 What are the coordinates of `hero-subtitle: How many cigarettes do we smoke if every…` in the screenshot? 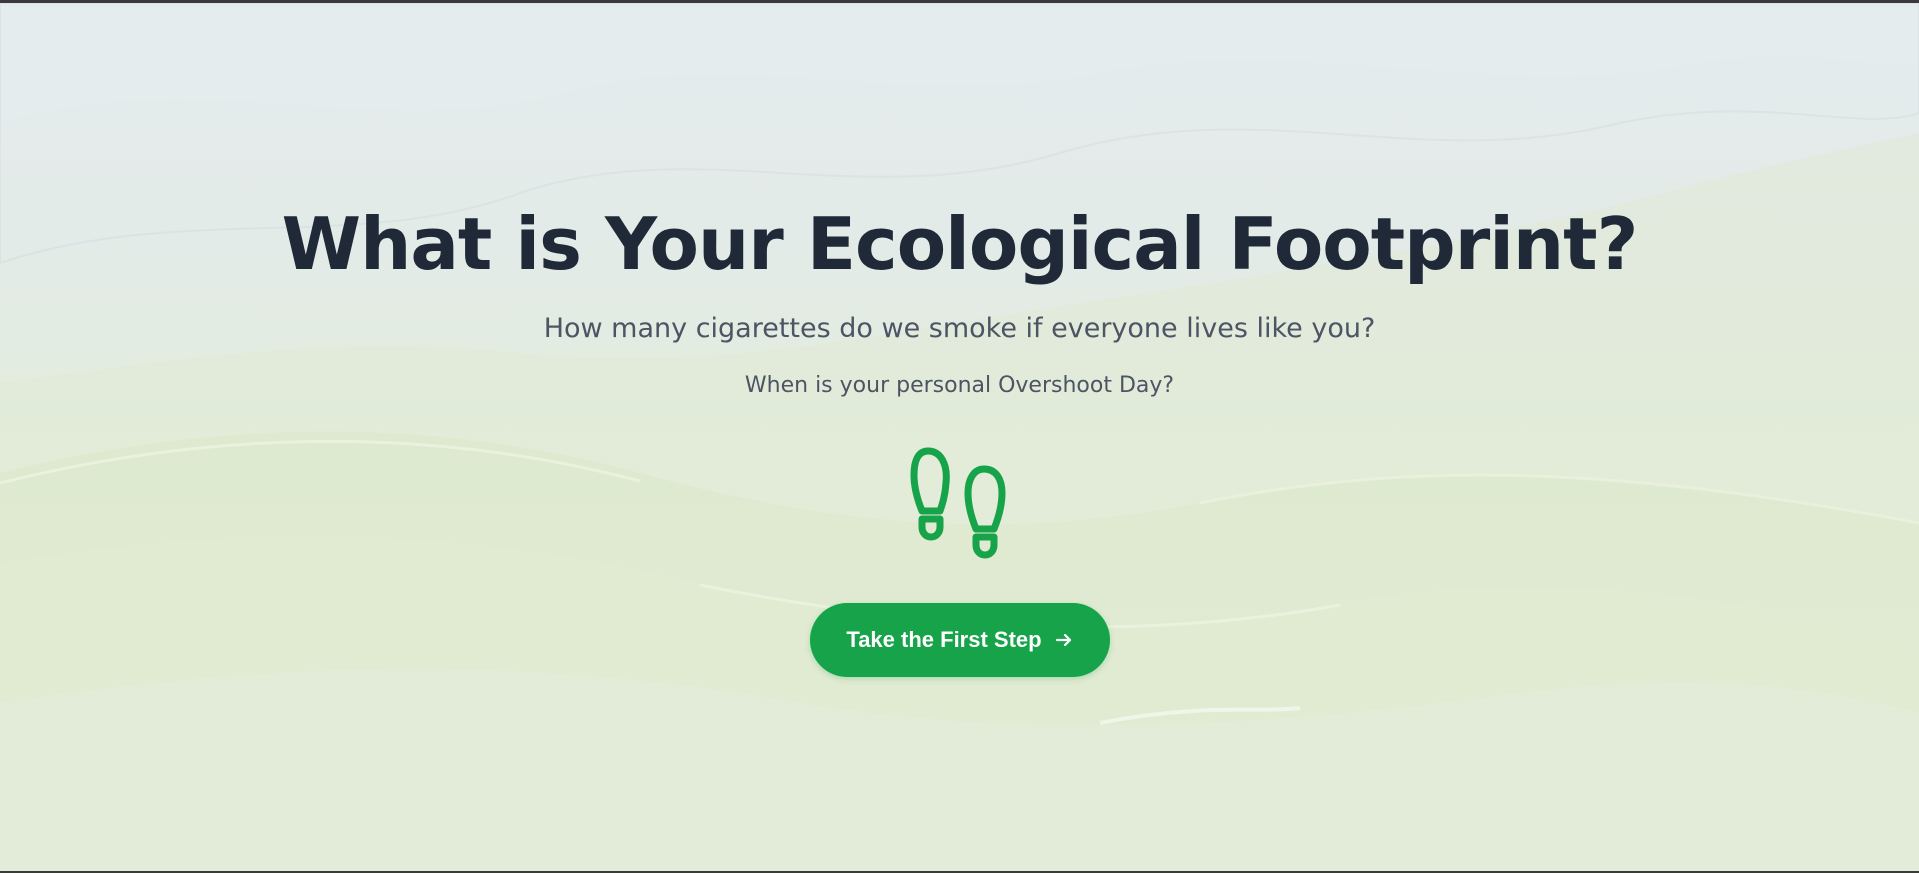 It's located at (959, 328).